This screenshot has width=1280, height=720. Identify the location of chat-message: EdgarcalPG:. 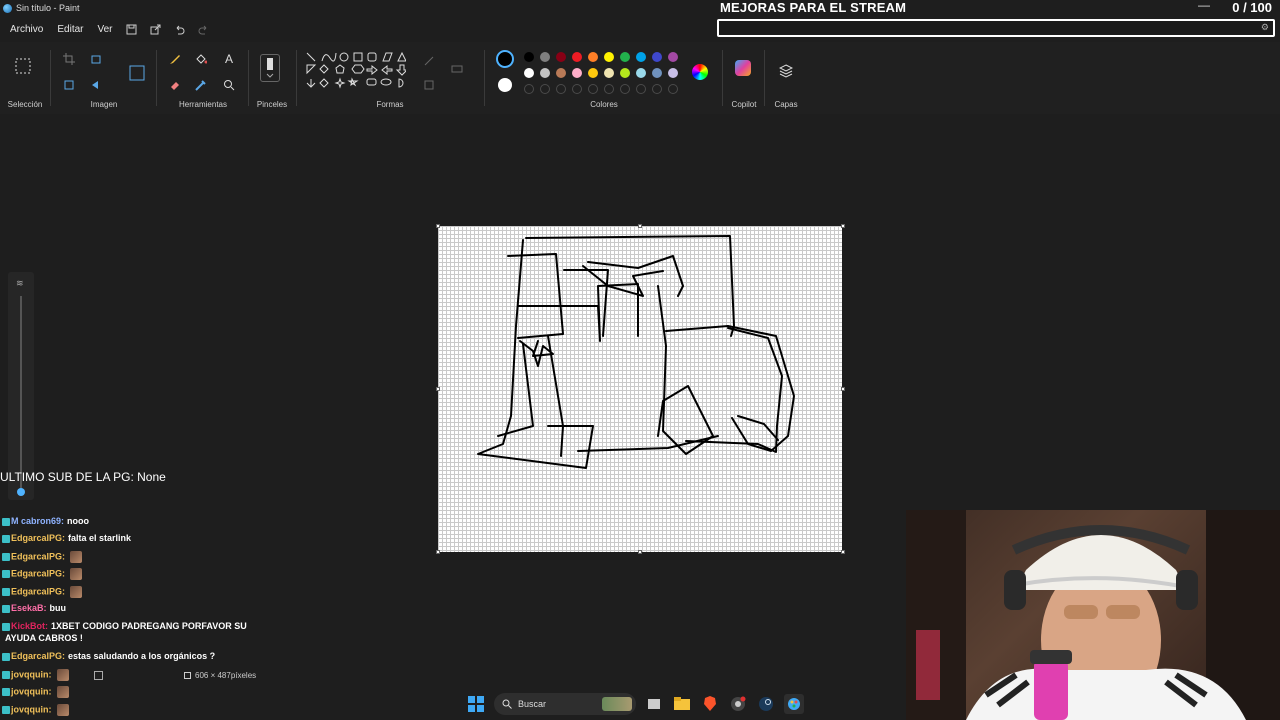
(42, 592).